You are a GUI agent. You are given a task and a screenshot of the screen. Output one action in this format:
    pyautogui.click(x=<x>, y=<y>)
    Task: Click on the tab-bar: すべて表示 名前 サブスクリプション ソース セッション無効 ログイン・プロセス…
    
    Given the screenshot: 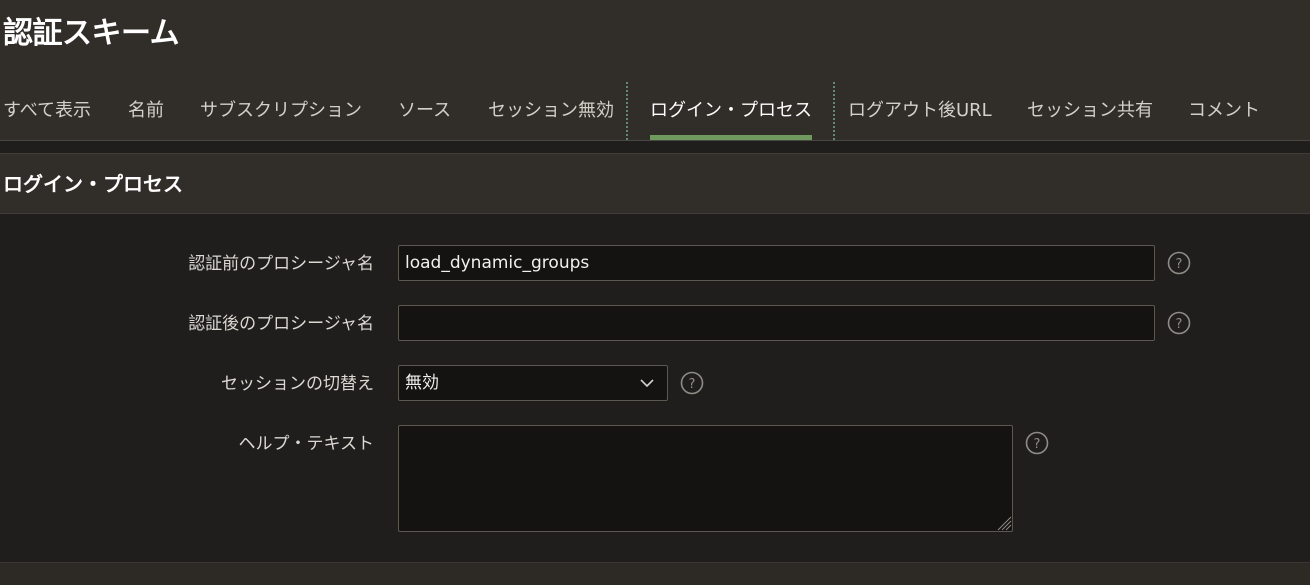 What is the action you would take?
    pyautogui.click(x=655, y=110)
    